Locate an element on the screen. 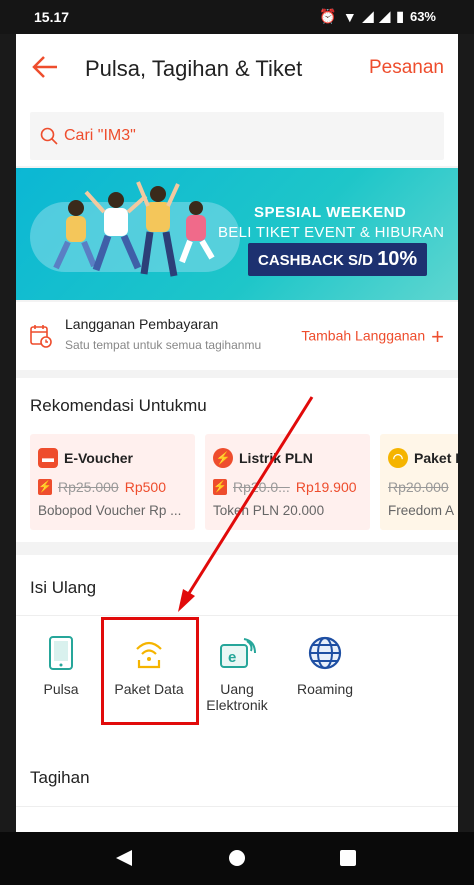 The width and height of the screenshot is (474, 885). recommendation-card: ◠ Paket D Rp20.000 Freedom A is located at coordinates (419, 482).